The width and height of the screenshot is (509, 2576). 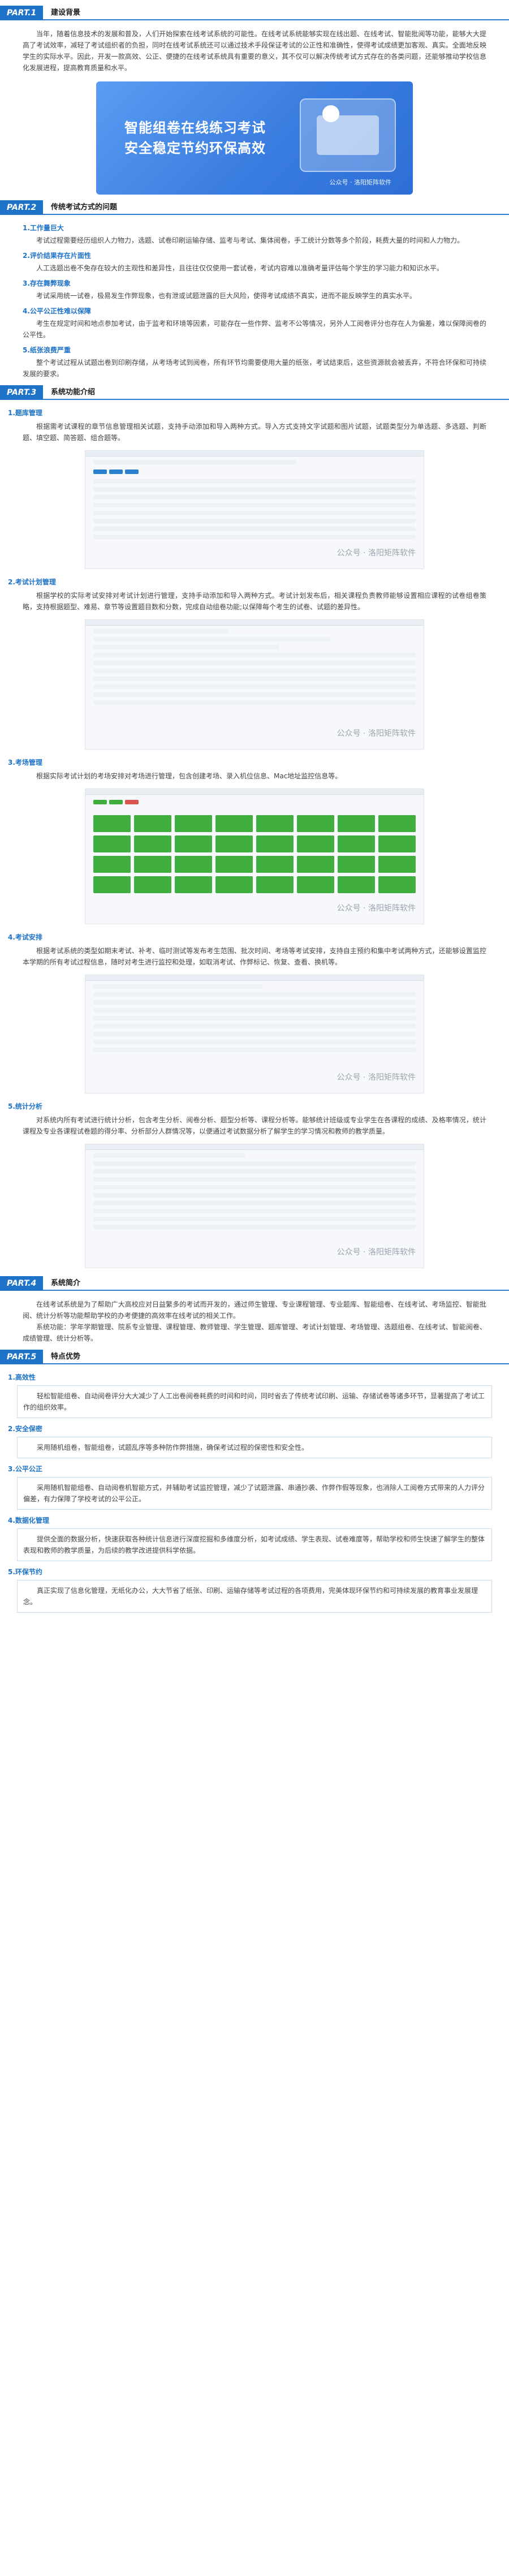 I want to click on feature-title: 2.考试计划管理, so click(x=32, y=582).